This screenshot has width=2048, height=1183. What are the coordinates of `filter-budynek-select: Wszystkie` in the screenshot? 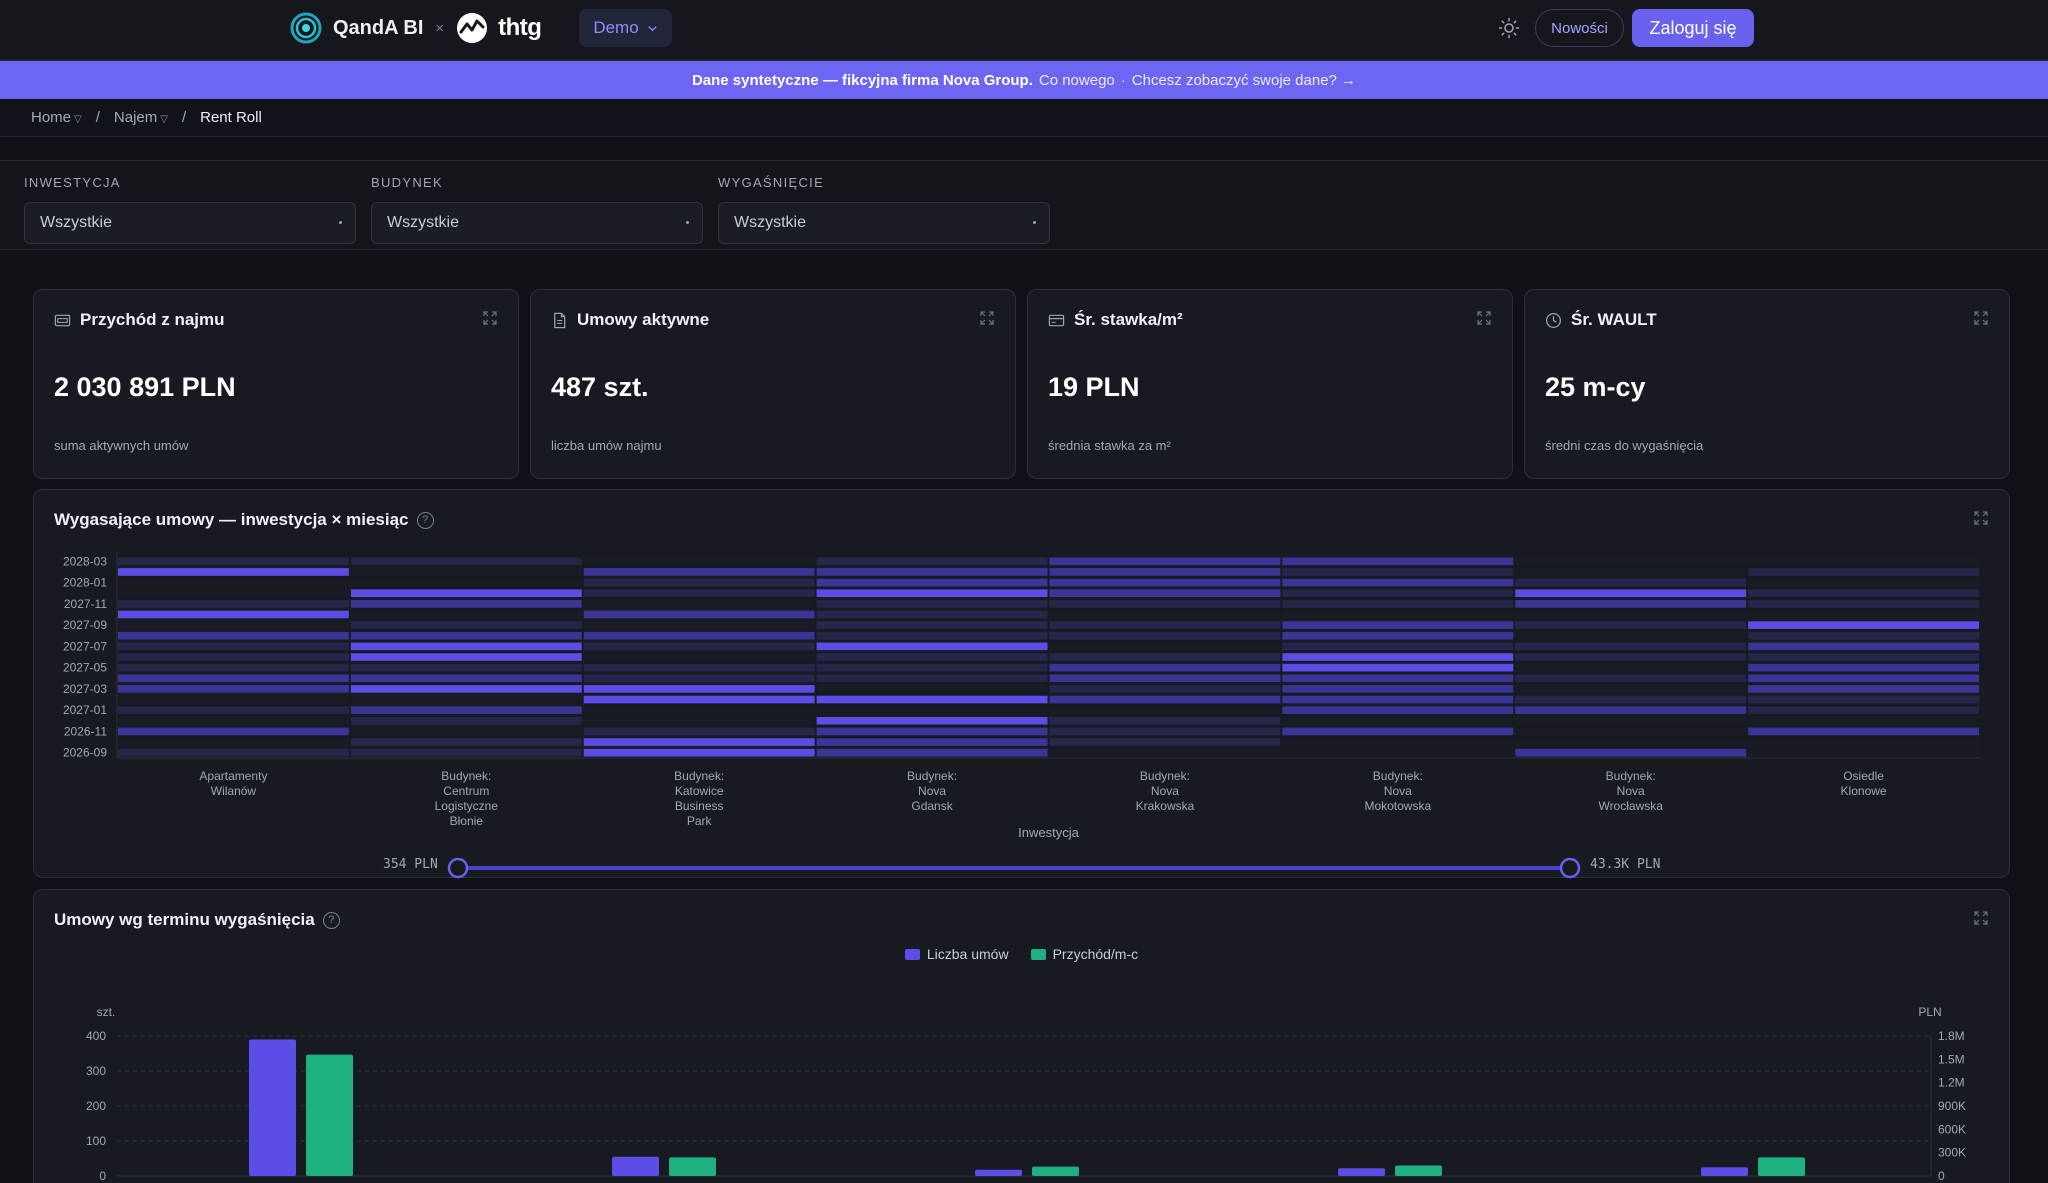 It's located at (537, 223).